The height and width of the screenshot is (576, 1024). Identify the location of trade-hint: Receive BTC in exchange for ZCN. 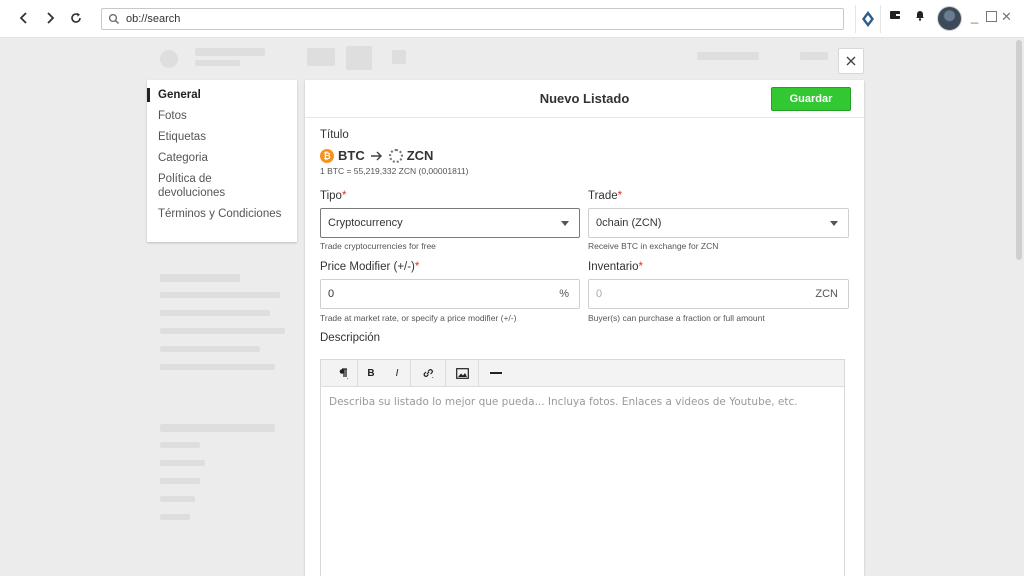
(653, 246).